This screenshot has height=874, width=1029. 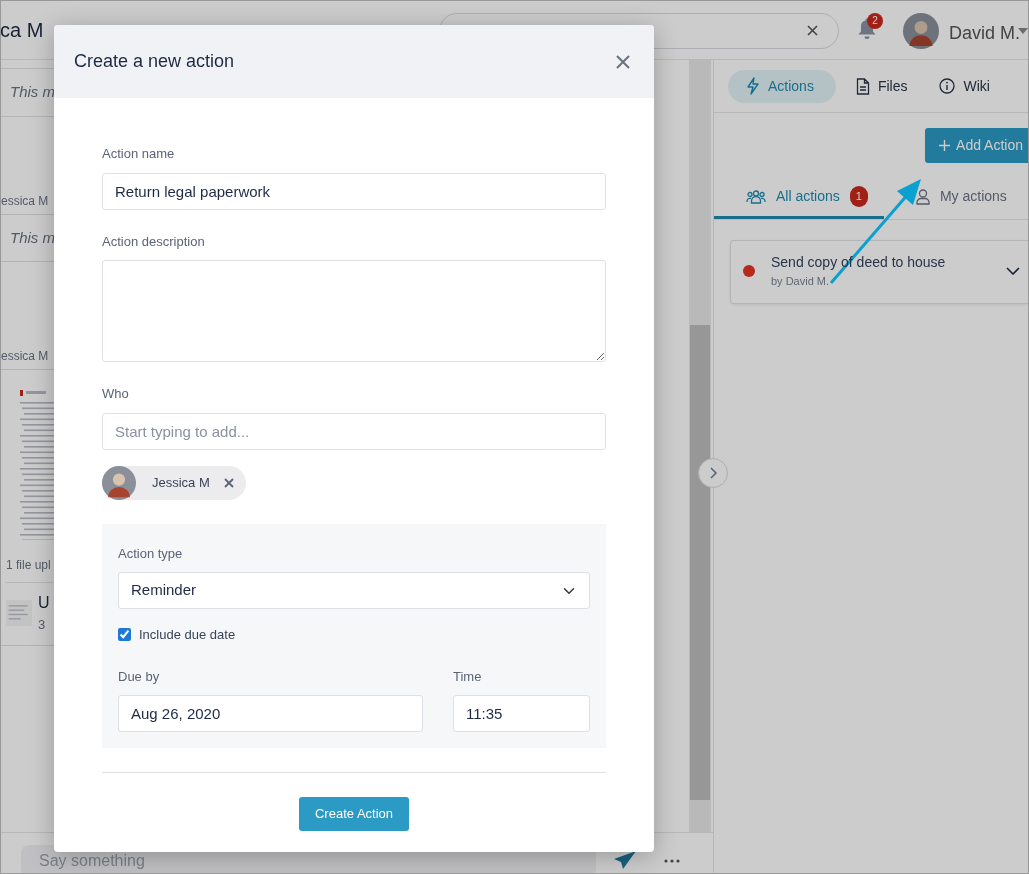 What do you see at coordinates (154, 241) in the screenshot?
I see `field-label: Action description` at bounding box center [154, 241].